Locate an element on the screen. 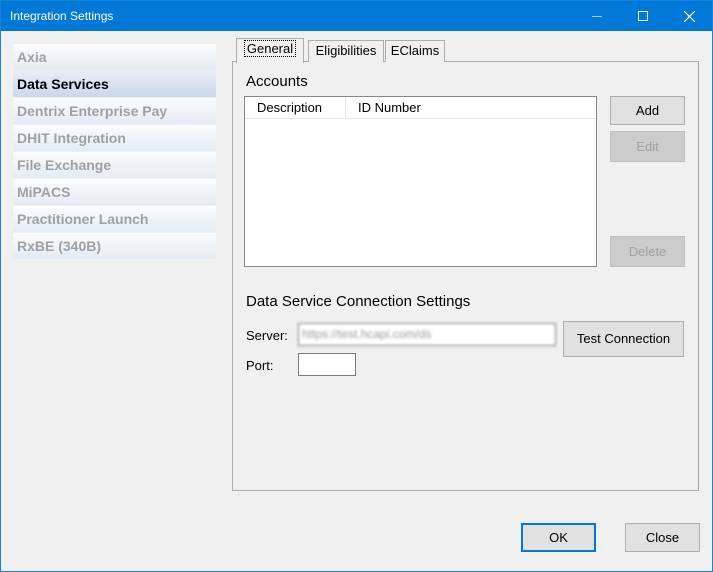  minimize-icon is located at coordinates (597, 16).